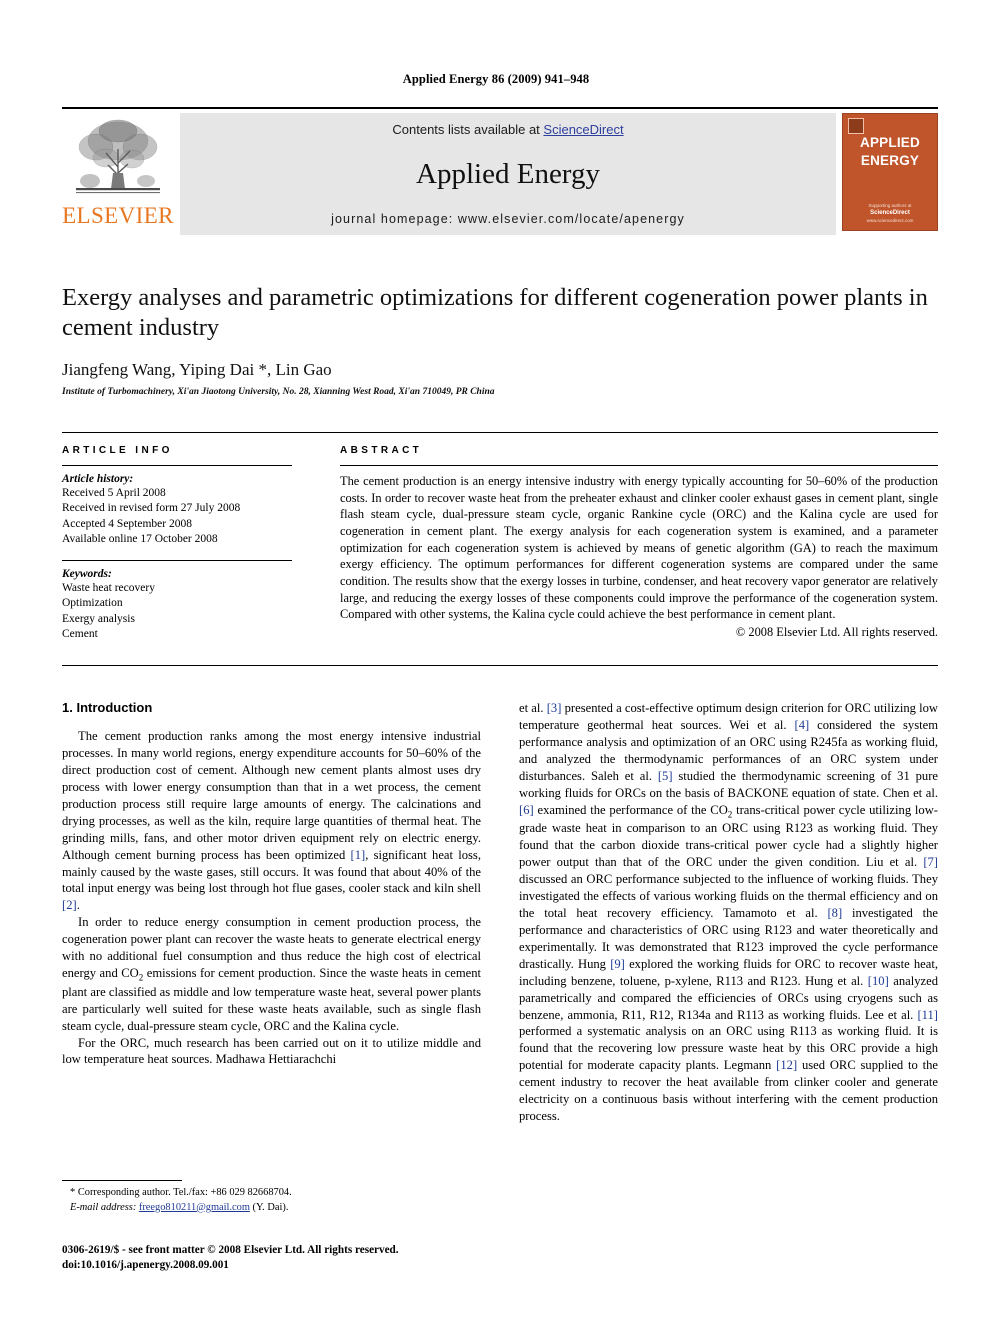  Describe the element at coordinates (92, 603) in the screenshot. I see `keyword-item: Optimization` at that location.